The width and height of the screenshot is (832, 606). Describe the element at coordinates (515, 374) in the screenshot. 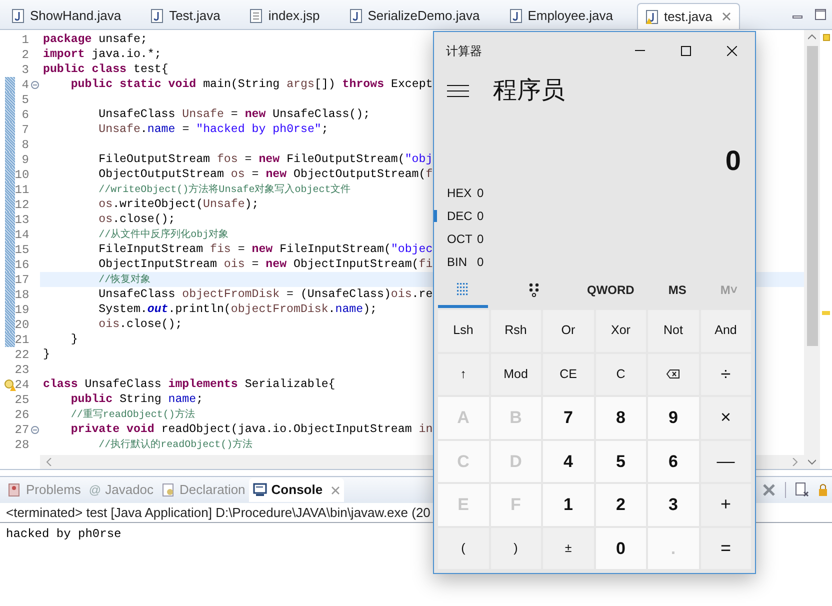

I see `calculator-key: Mod` at that location.